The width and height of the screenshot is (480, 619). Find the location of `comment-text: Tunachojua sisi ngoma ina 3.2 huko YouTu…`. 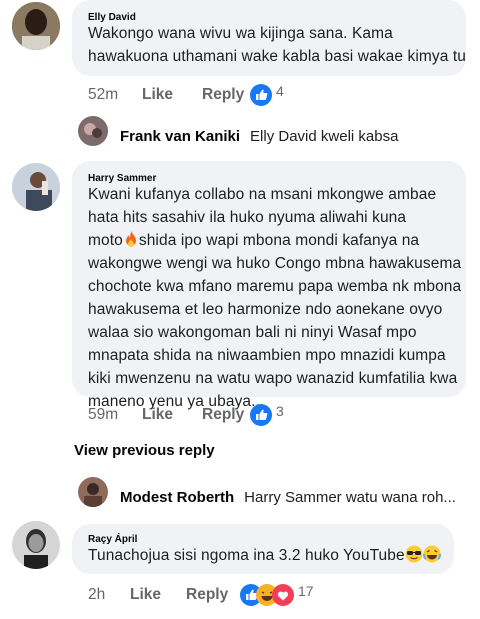

comment-text: Tunachojua sisi ngoma ina 3.2 huko YouTu… is located at coordinates (264, 555).